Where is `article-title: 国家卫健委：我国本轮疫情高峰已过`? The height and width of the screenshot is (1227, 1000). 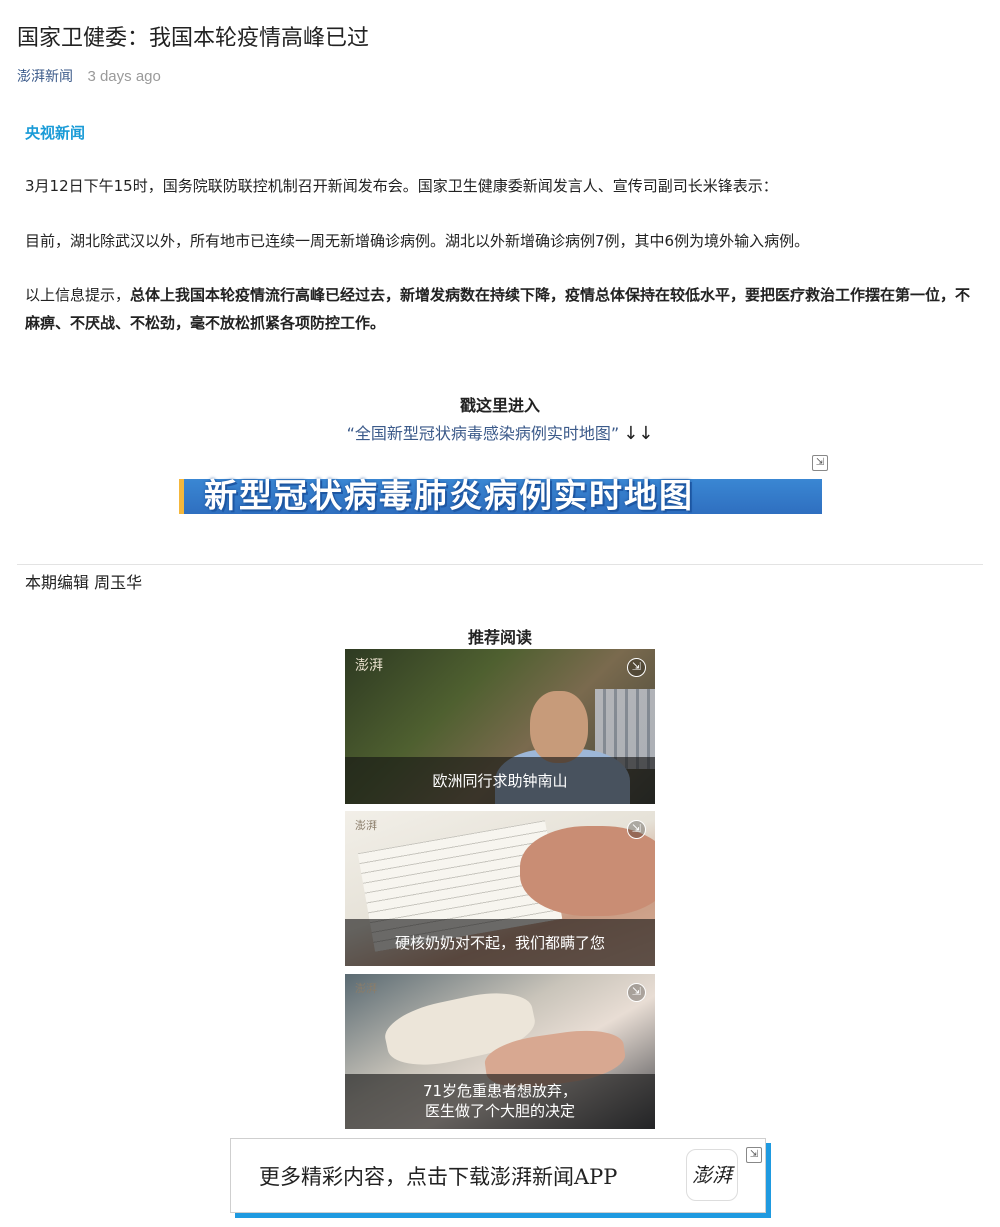
article-title: 国家卫健委：我国本轮疫情高峰已过 is located at coordinates (193, 38).